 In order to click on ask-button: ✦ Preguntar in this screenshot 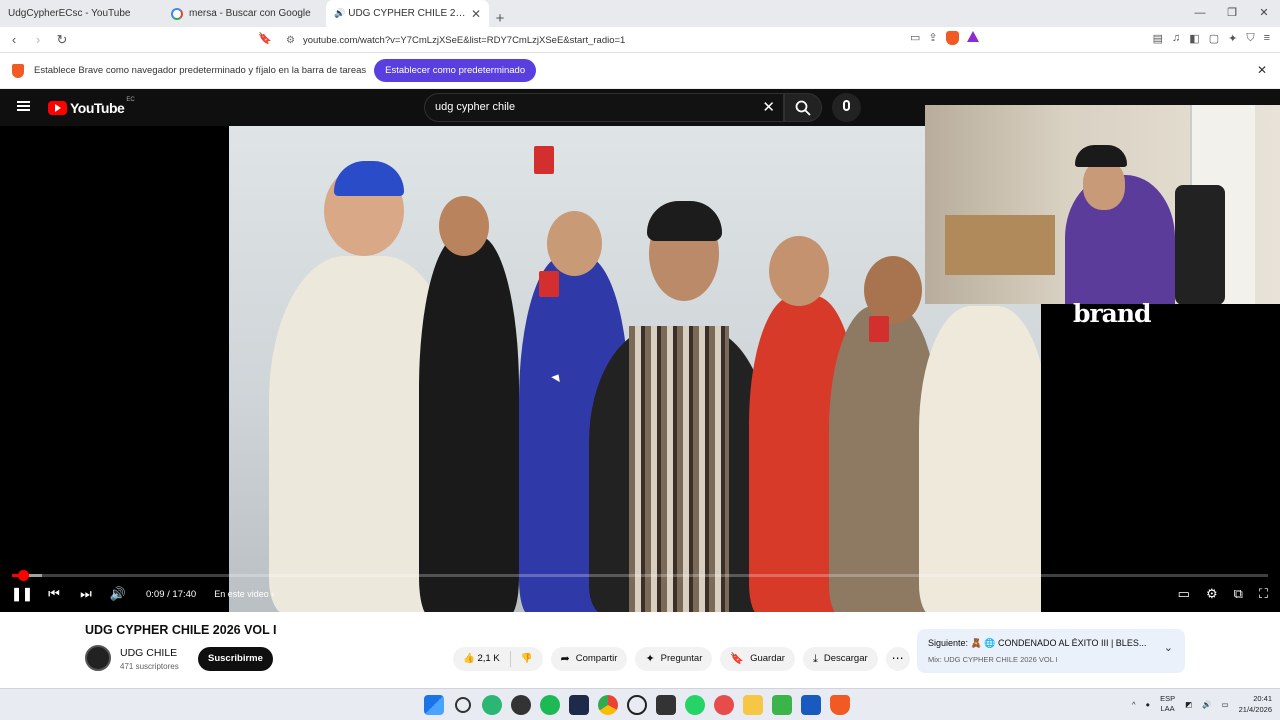, I will do `click(674, 659)`.